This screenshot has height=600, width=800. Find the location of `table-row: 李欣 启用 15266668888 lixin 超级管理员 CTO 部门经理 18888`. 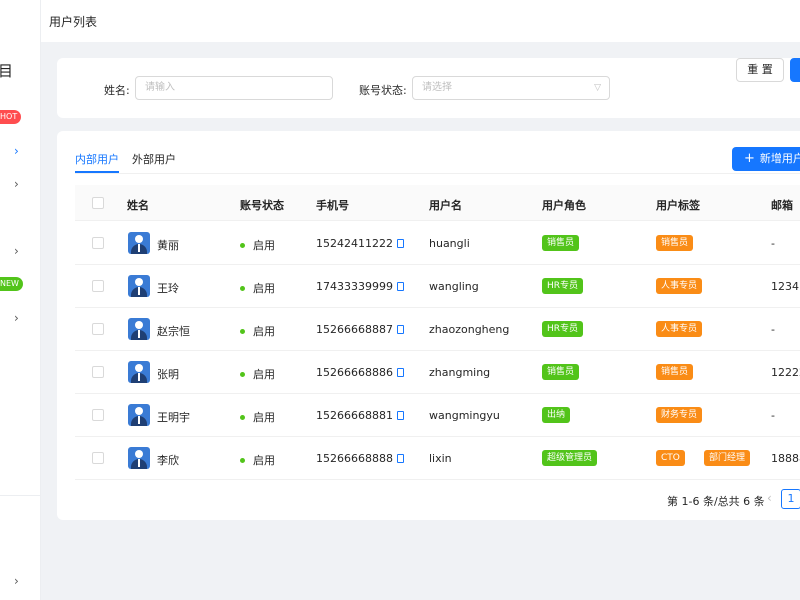

table-row: 李欣 启用 15266668888 lixin 超级管理员 CTO 部门经理 18888 is located at coordinates (437, 458).